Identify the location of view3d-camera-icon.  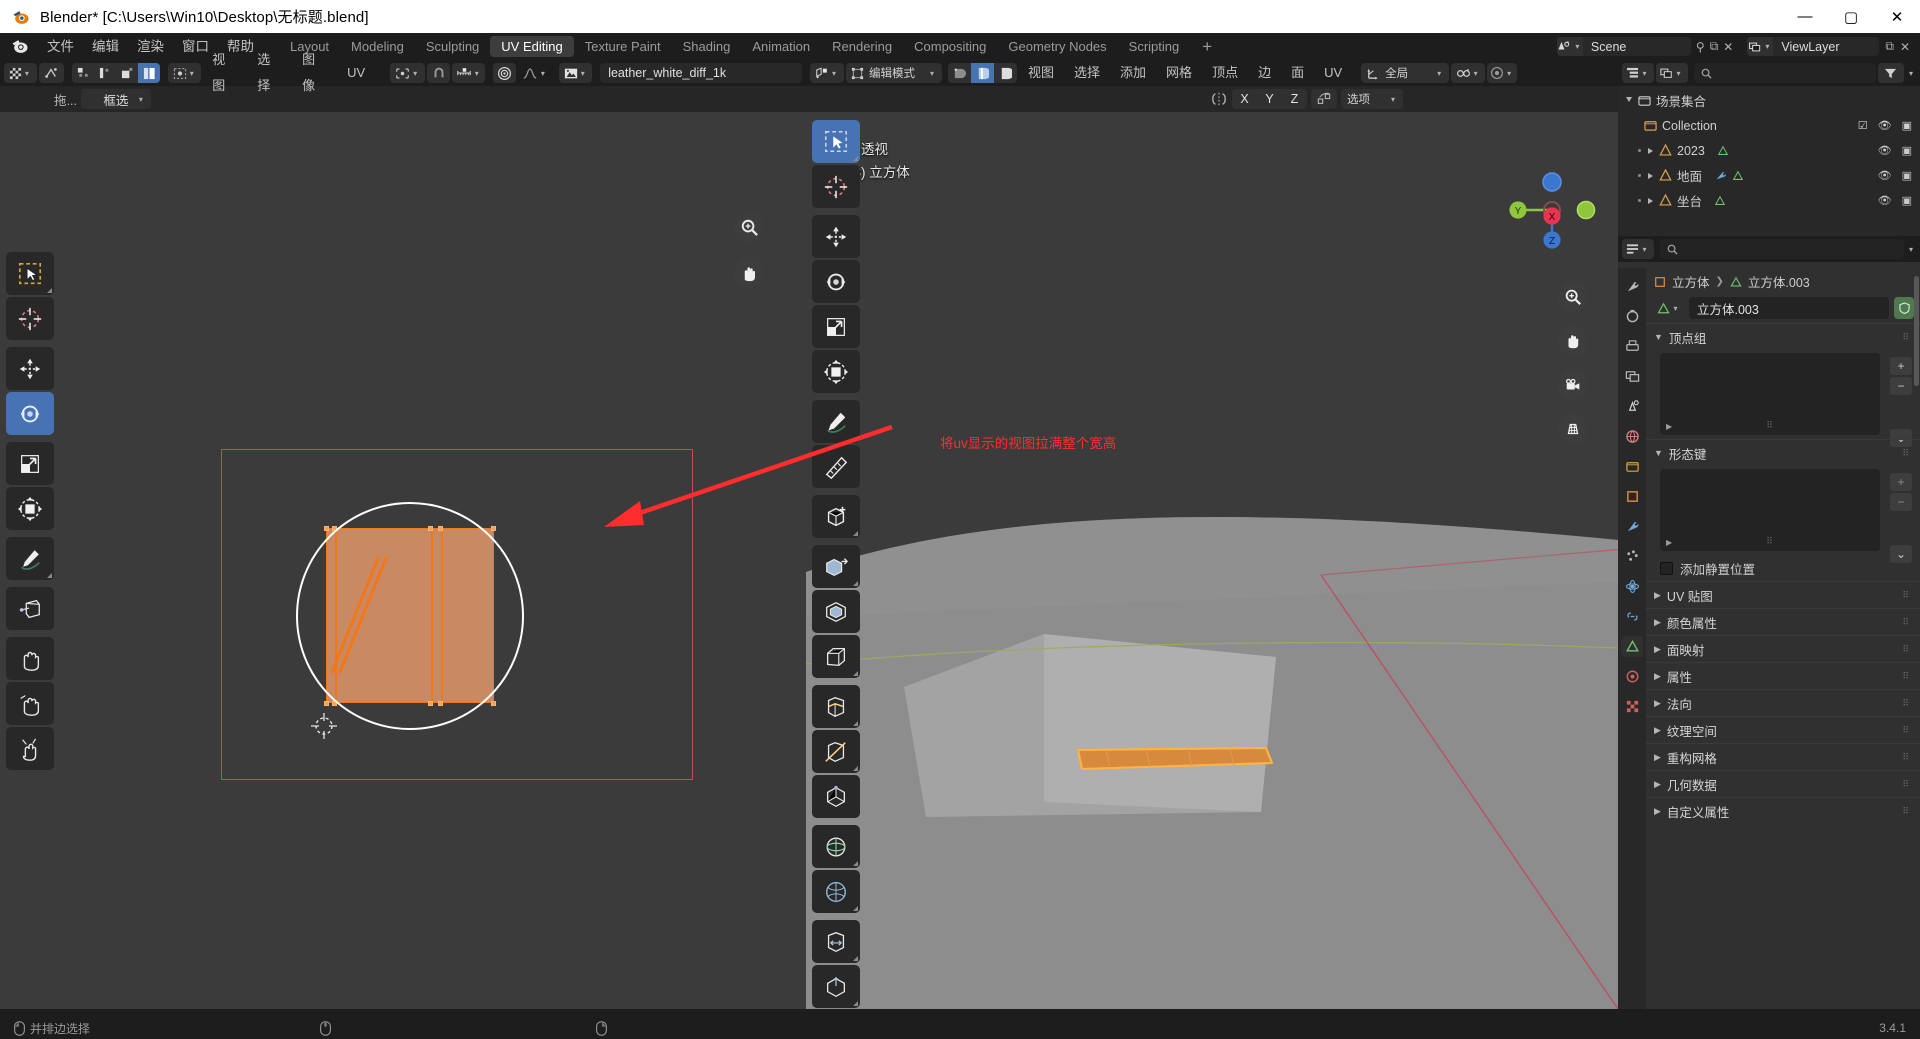
(1573, 385).